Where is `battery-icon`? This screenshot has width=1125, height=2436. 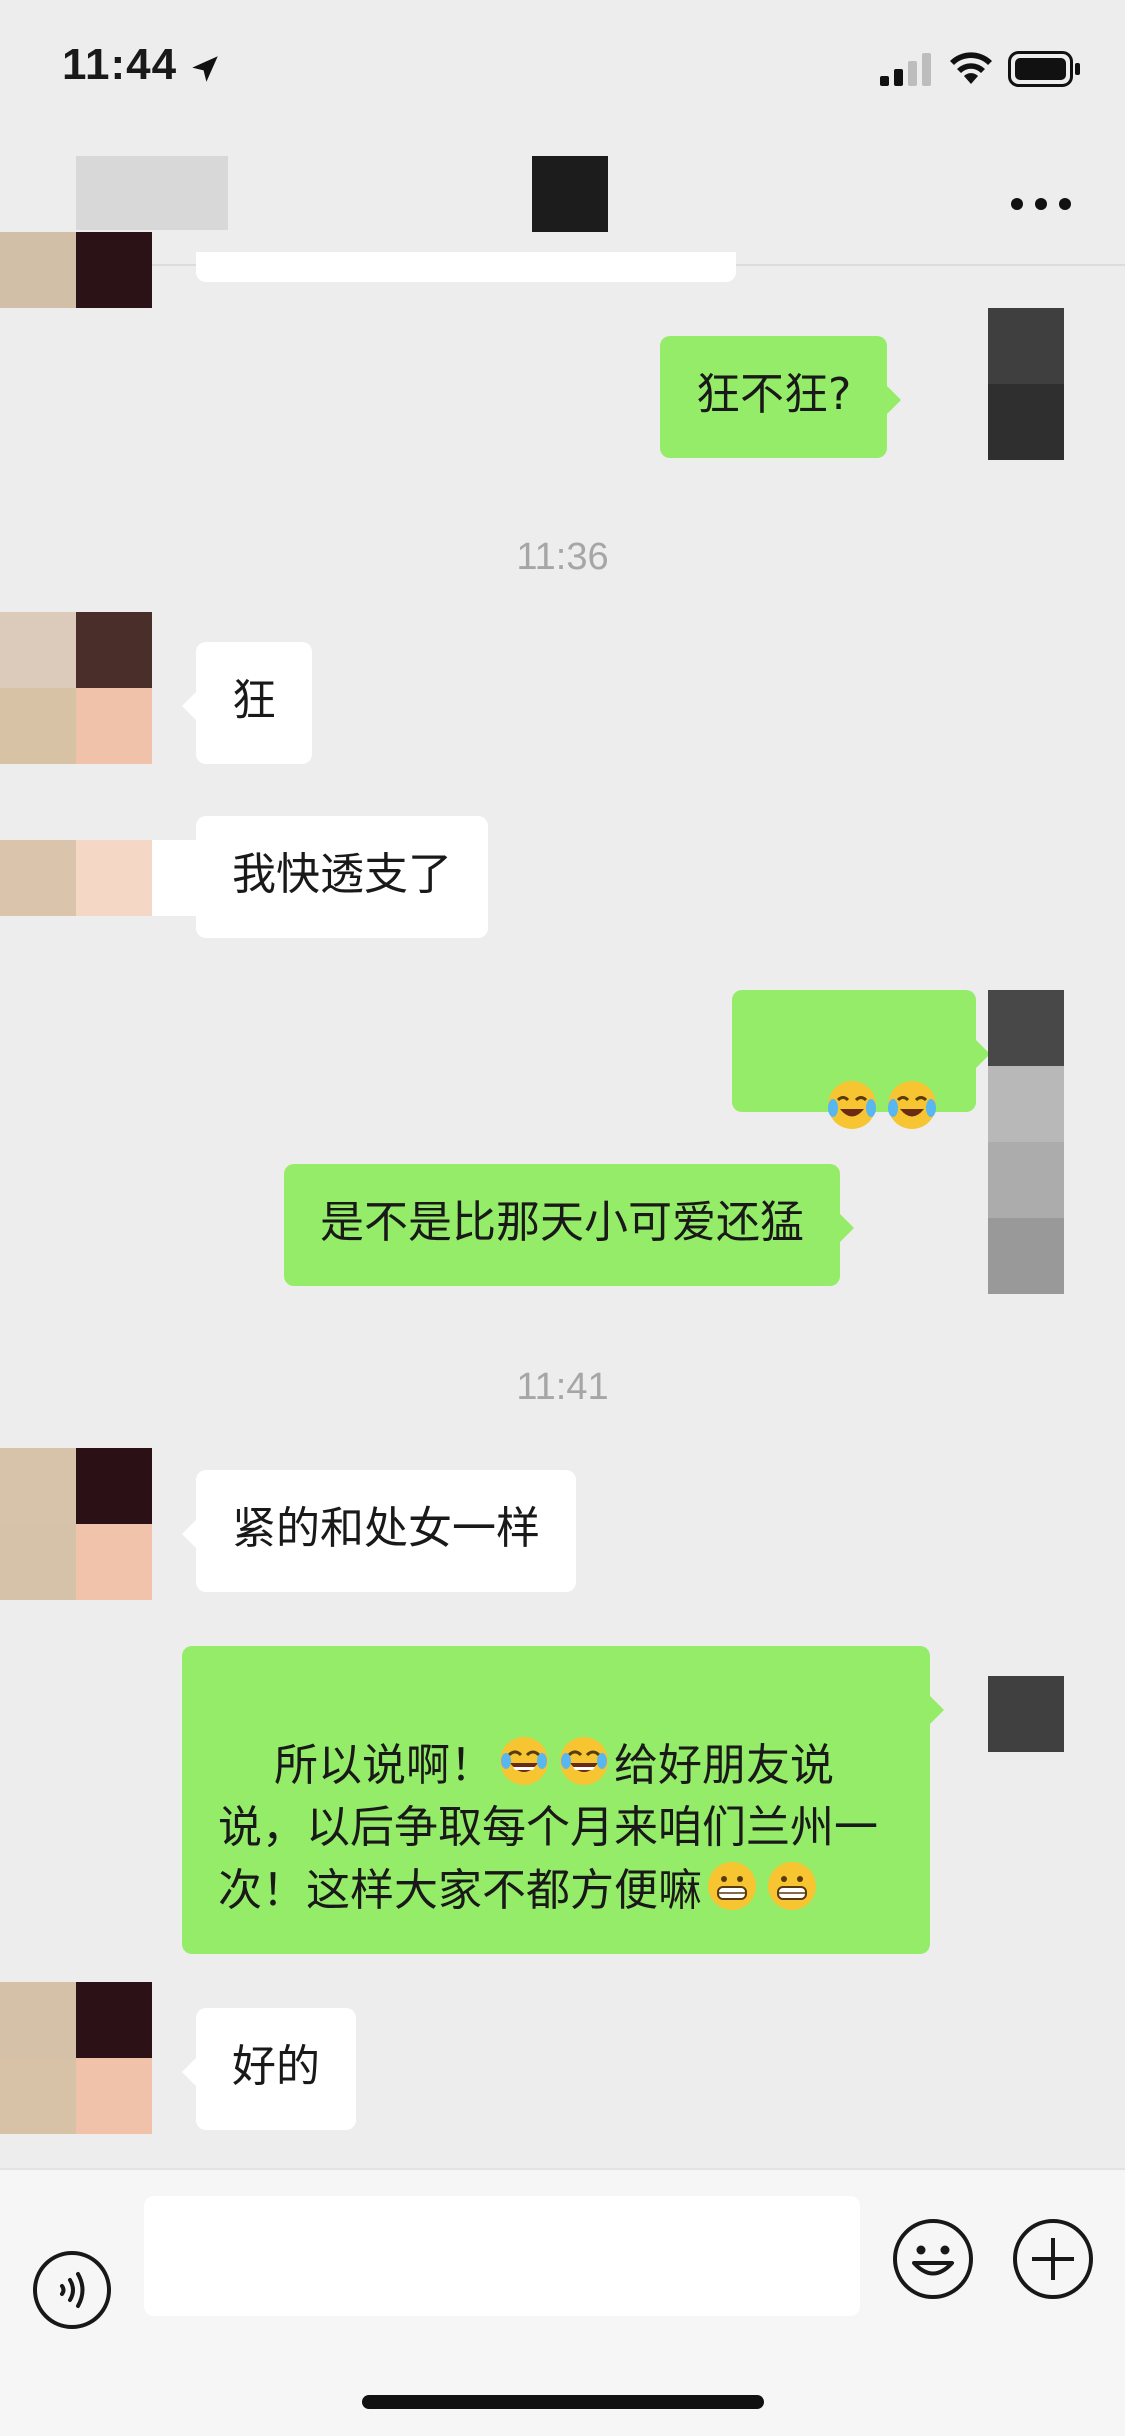
battery-icon is located at coordinates (1044, 69).